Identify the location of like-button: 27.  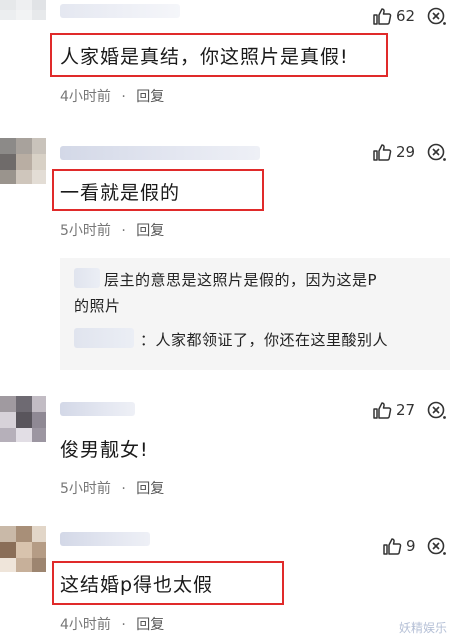
(393, 410).